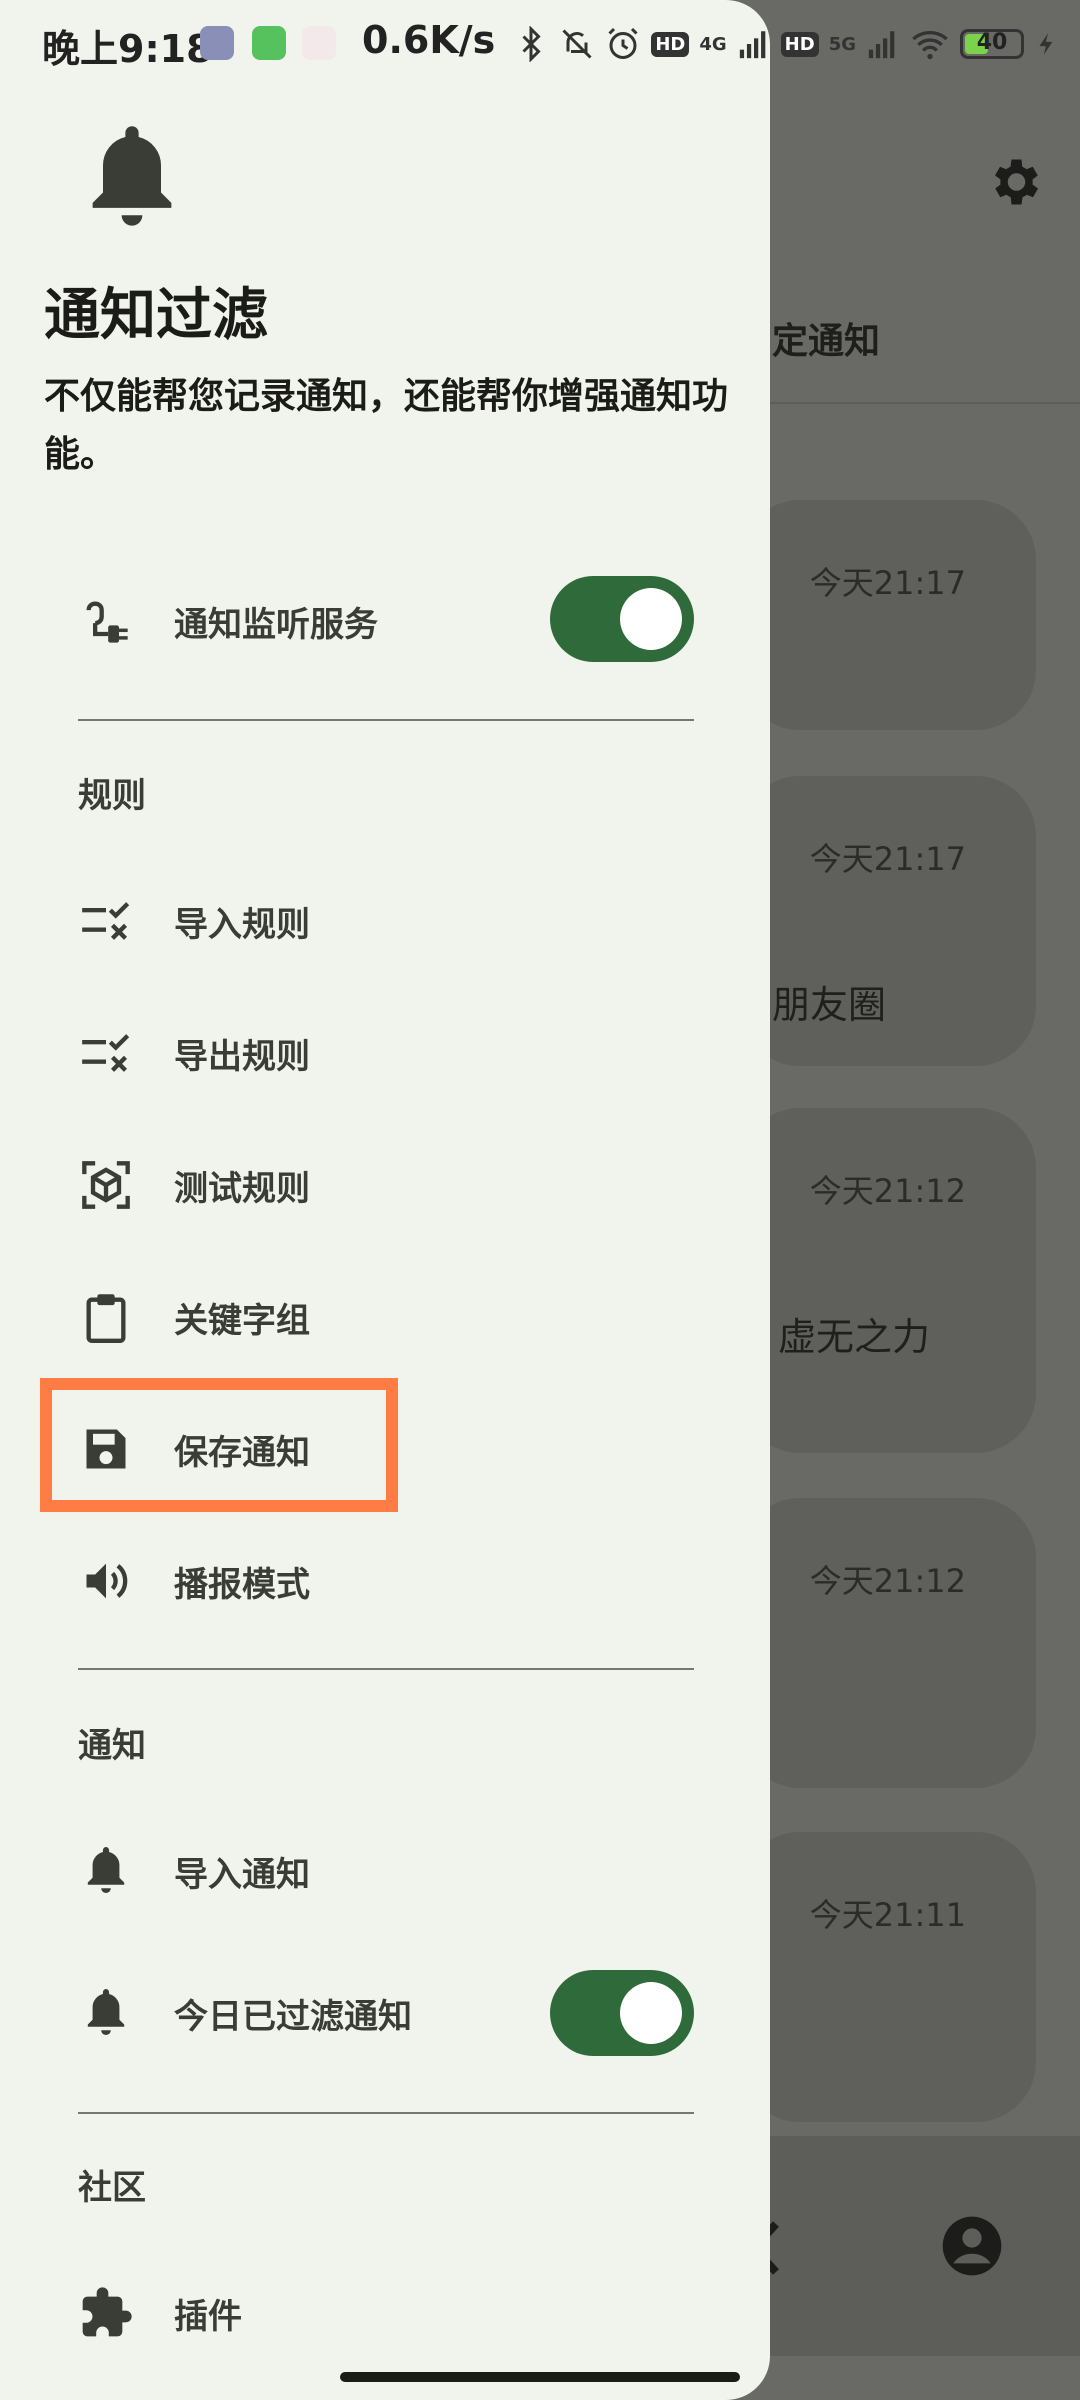 This screenshot has height=2400, width=1080. I want to click on row-label: 导入通知, so click(242, 1874).